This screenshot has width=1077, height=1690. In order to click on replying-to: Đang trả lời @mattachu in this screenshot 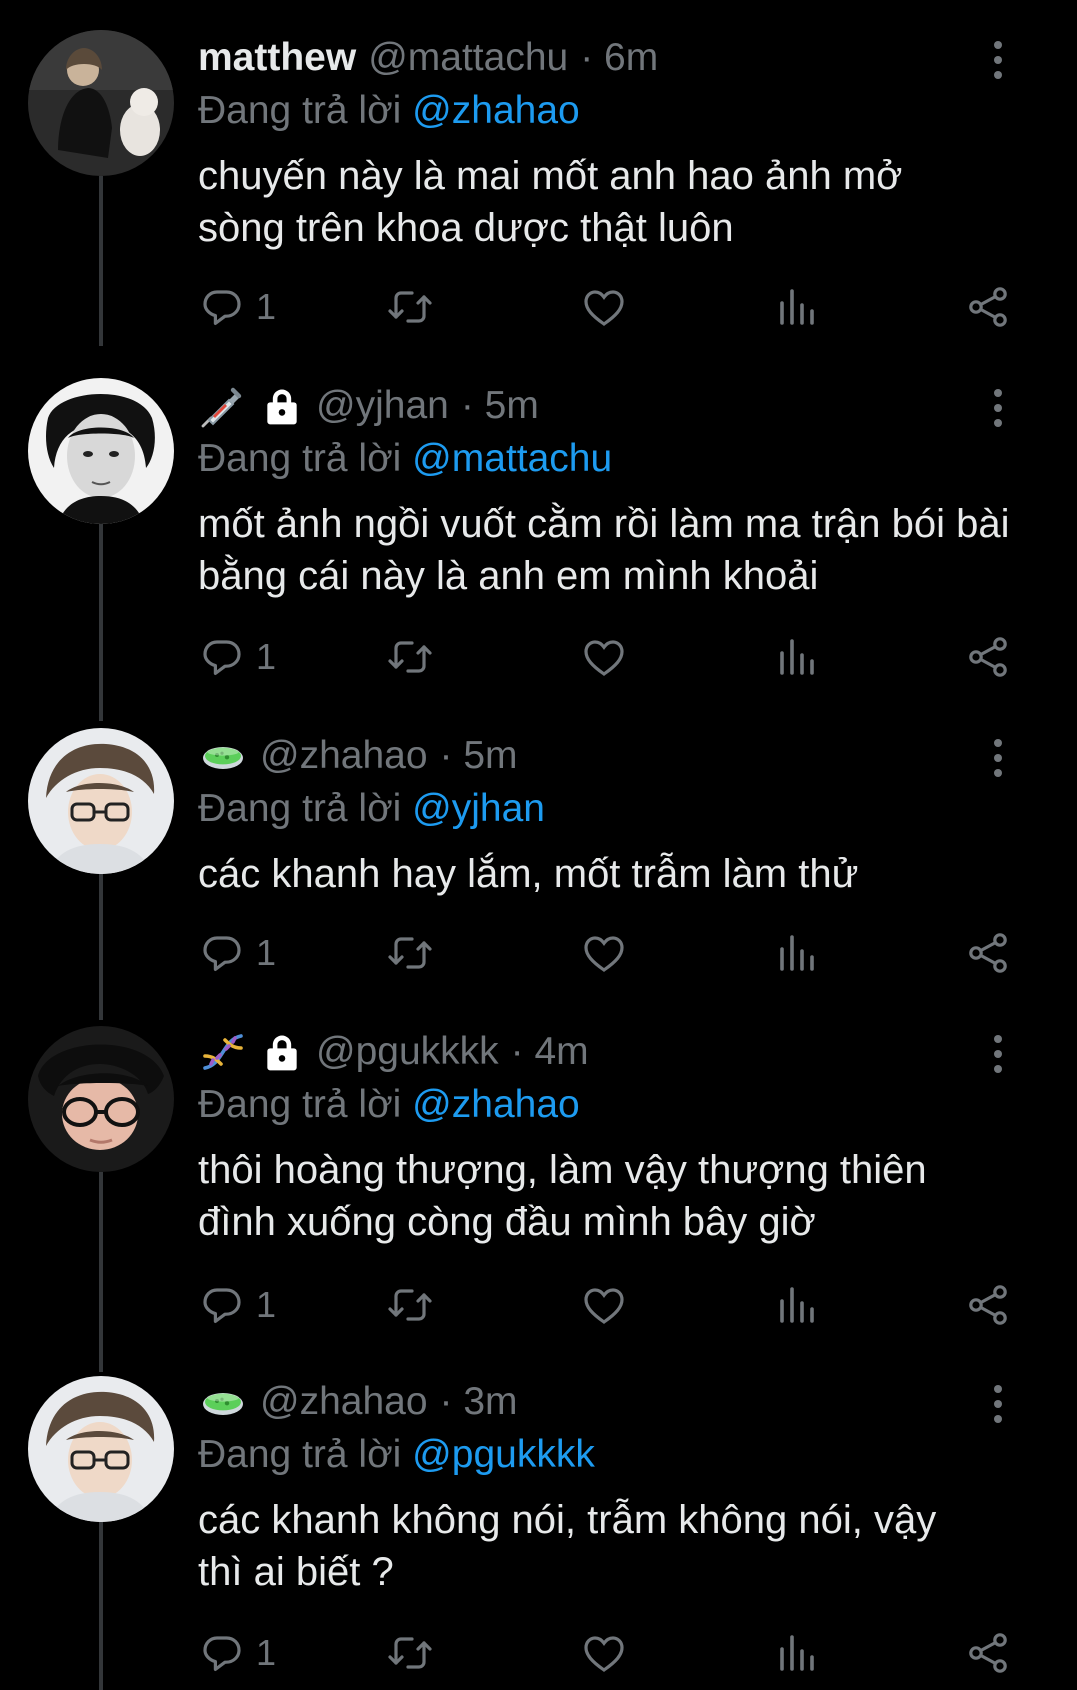, I will do `click(608, 459)`.